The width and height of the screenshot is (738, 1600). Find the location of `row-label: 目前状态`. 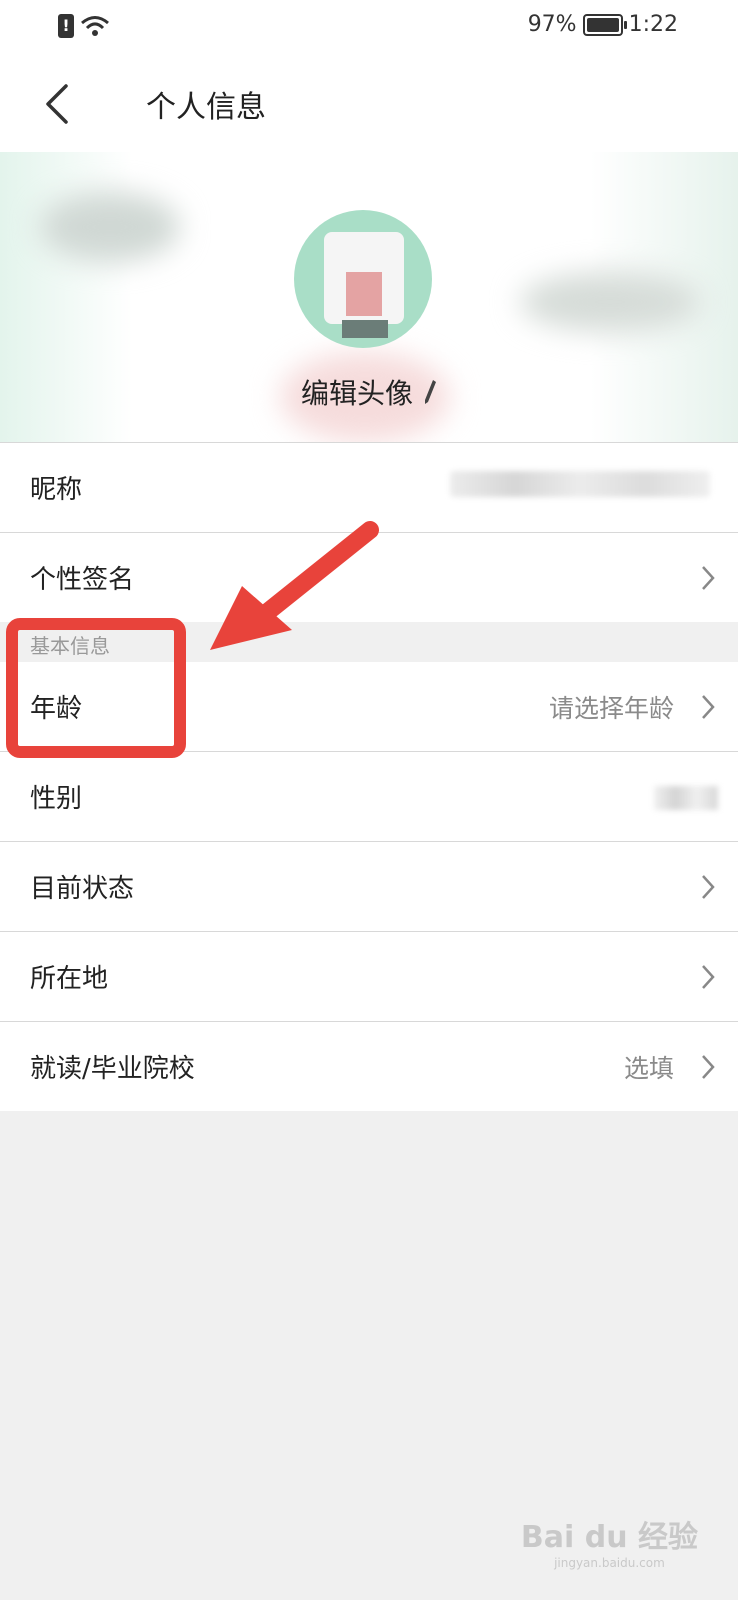

row-label: 目前状态 is located at coordinates (82, 889).